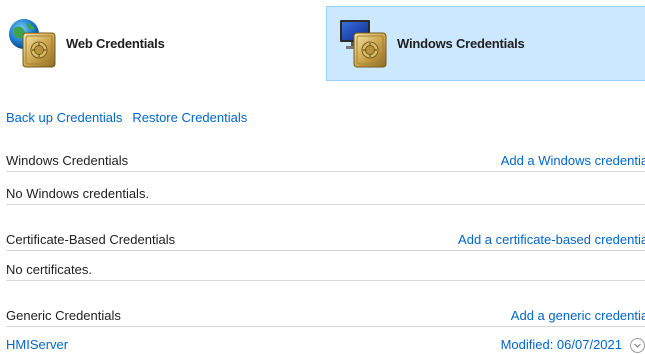  I want to click on web-credentials-tab: Web Credentials, so click(160, 43).